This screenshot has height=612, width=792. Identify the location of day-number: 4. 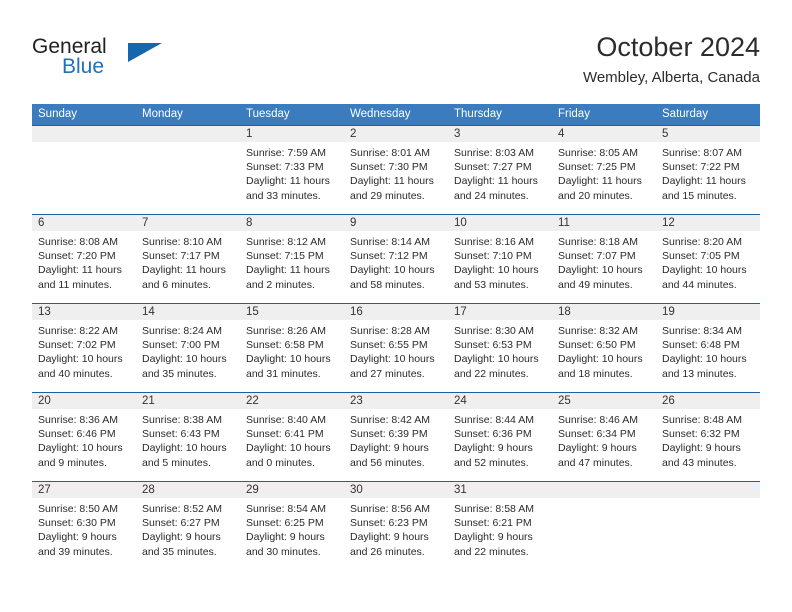
(604, 134).